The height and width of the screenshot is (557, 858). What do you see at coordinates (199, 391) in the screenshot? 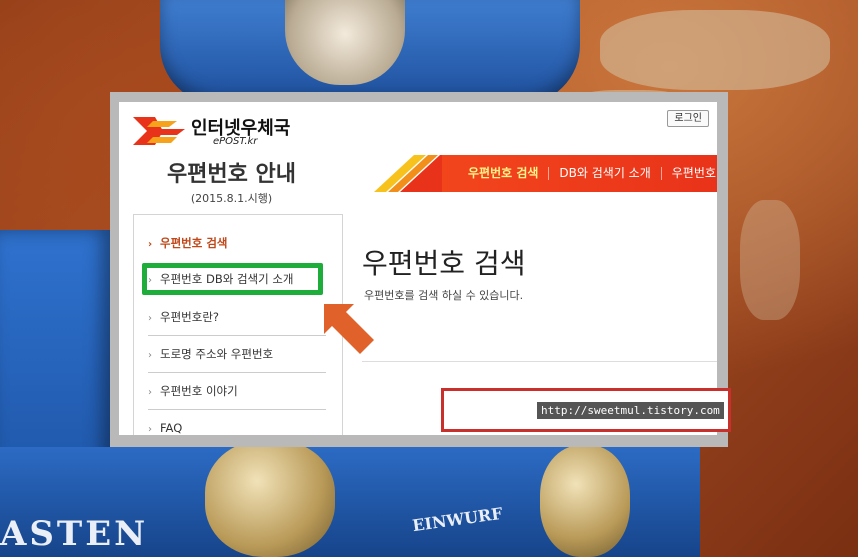
I see `sidebar-item-label: 우편번호 이야기` at bounding box center [199, 391].